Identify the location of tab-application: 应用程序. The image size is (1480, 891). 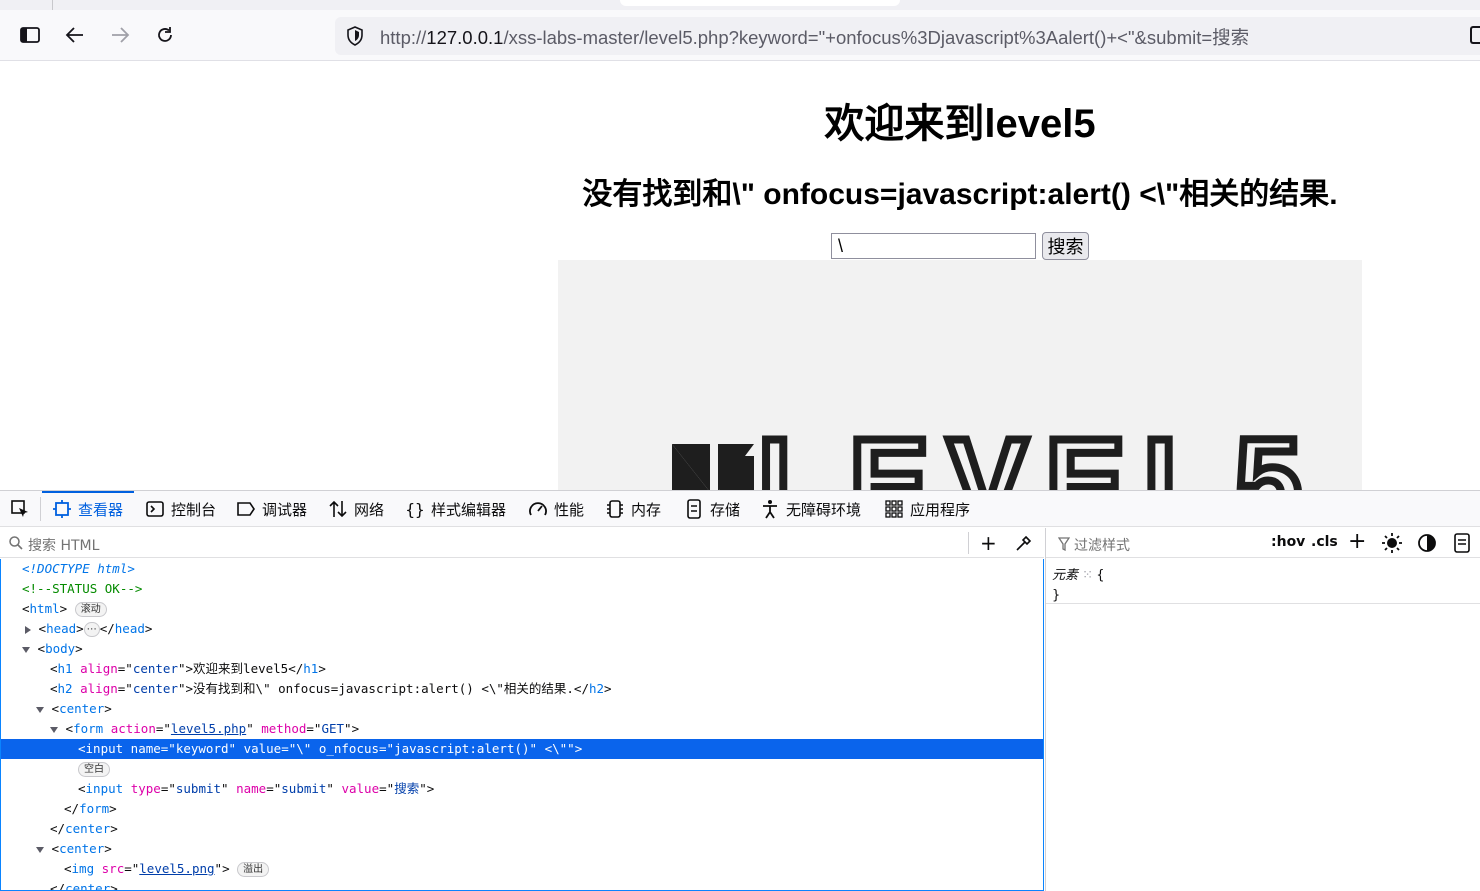
(927, 509).